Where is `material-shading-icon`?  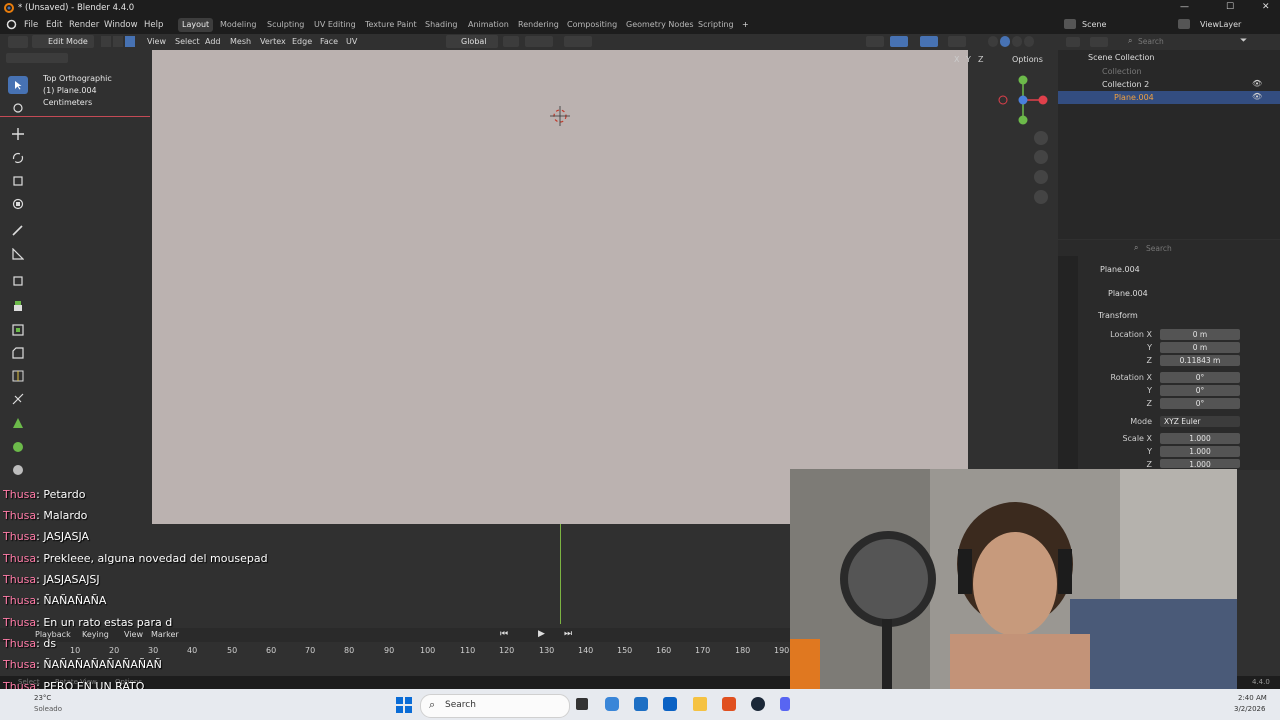
material-shading-icon is located at coordinates (1017, 41).